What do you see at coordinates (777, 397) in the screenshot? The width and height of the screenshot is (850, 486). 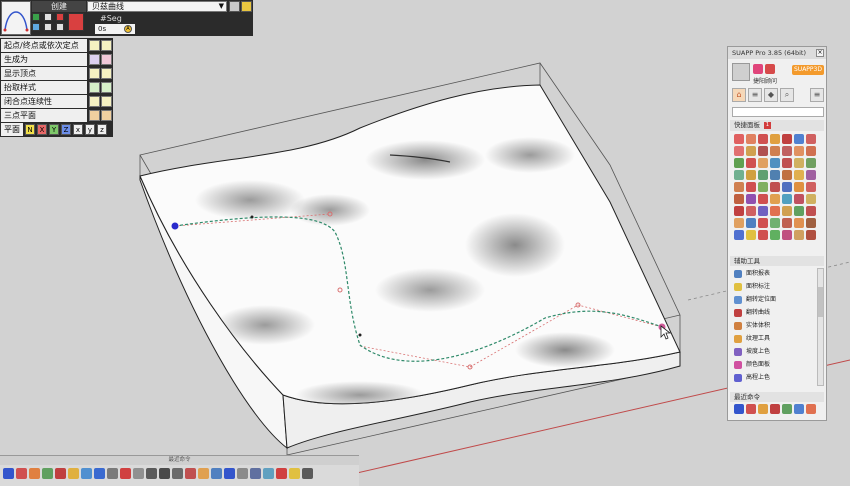 I see `recent-commands-header: 最近命令` at bounding box center [777, 397].